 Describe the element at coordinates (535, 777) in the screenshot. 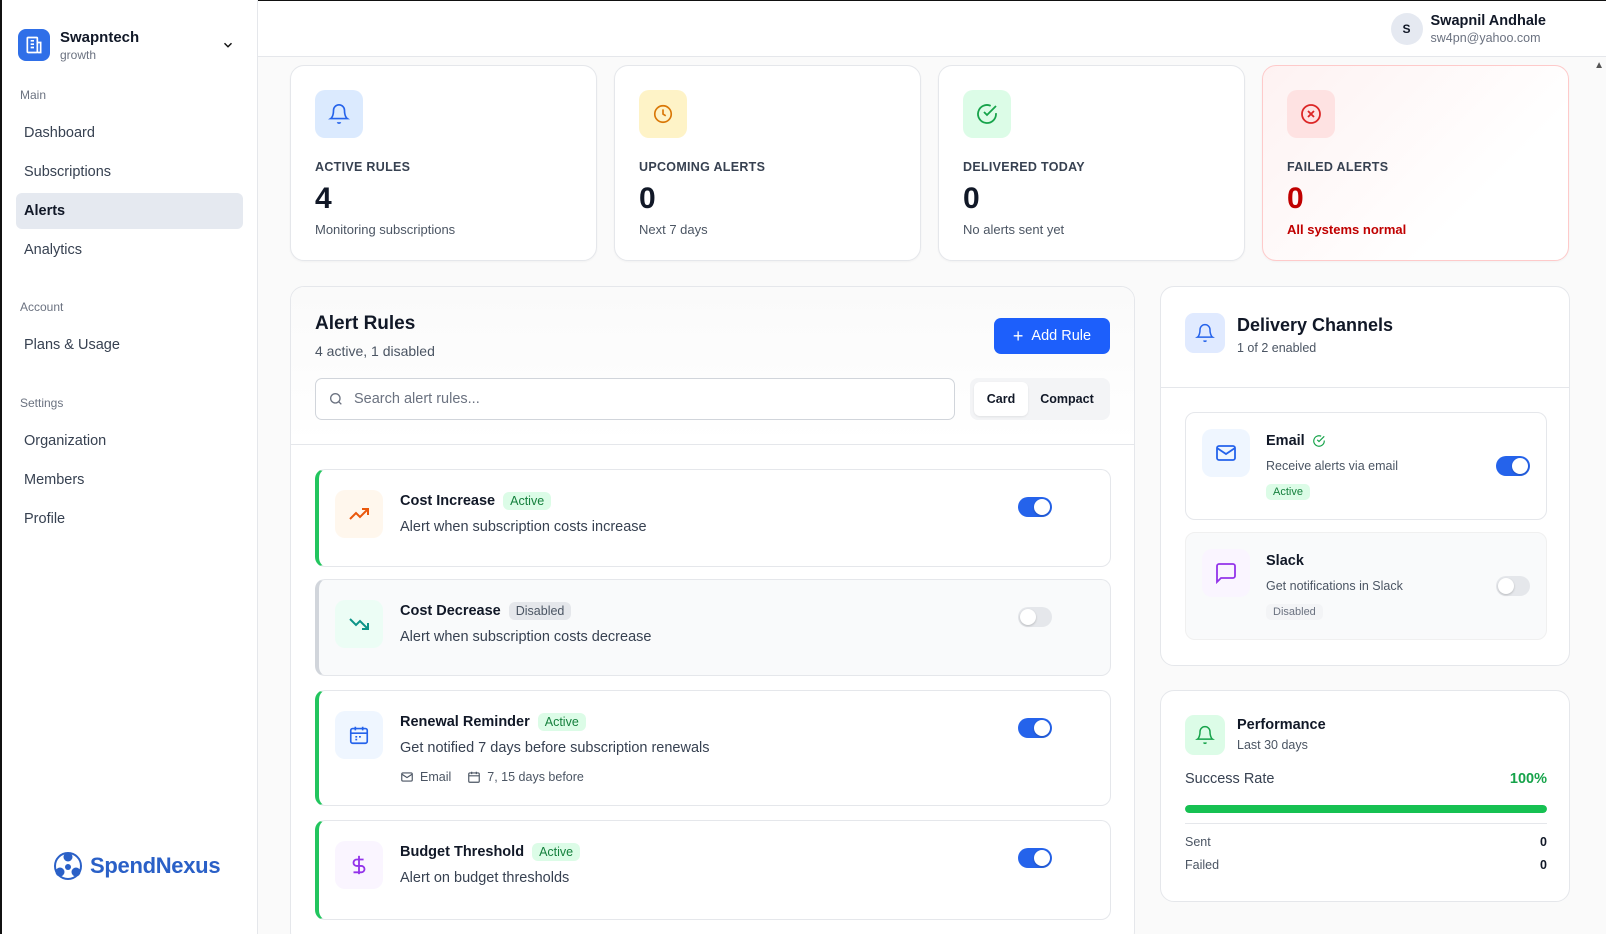

I see `rule-meta-days: 7, 15 days before` at that location.